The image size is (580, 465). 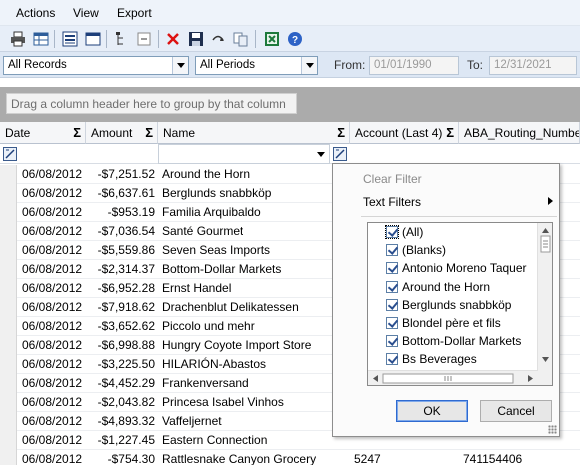 I want to click on cell-amount: -$1,227.45, so click(x=126, y=440).